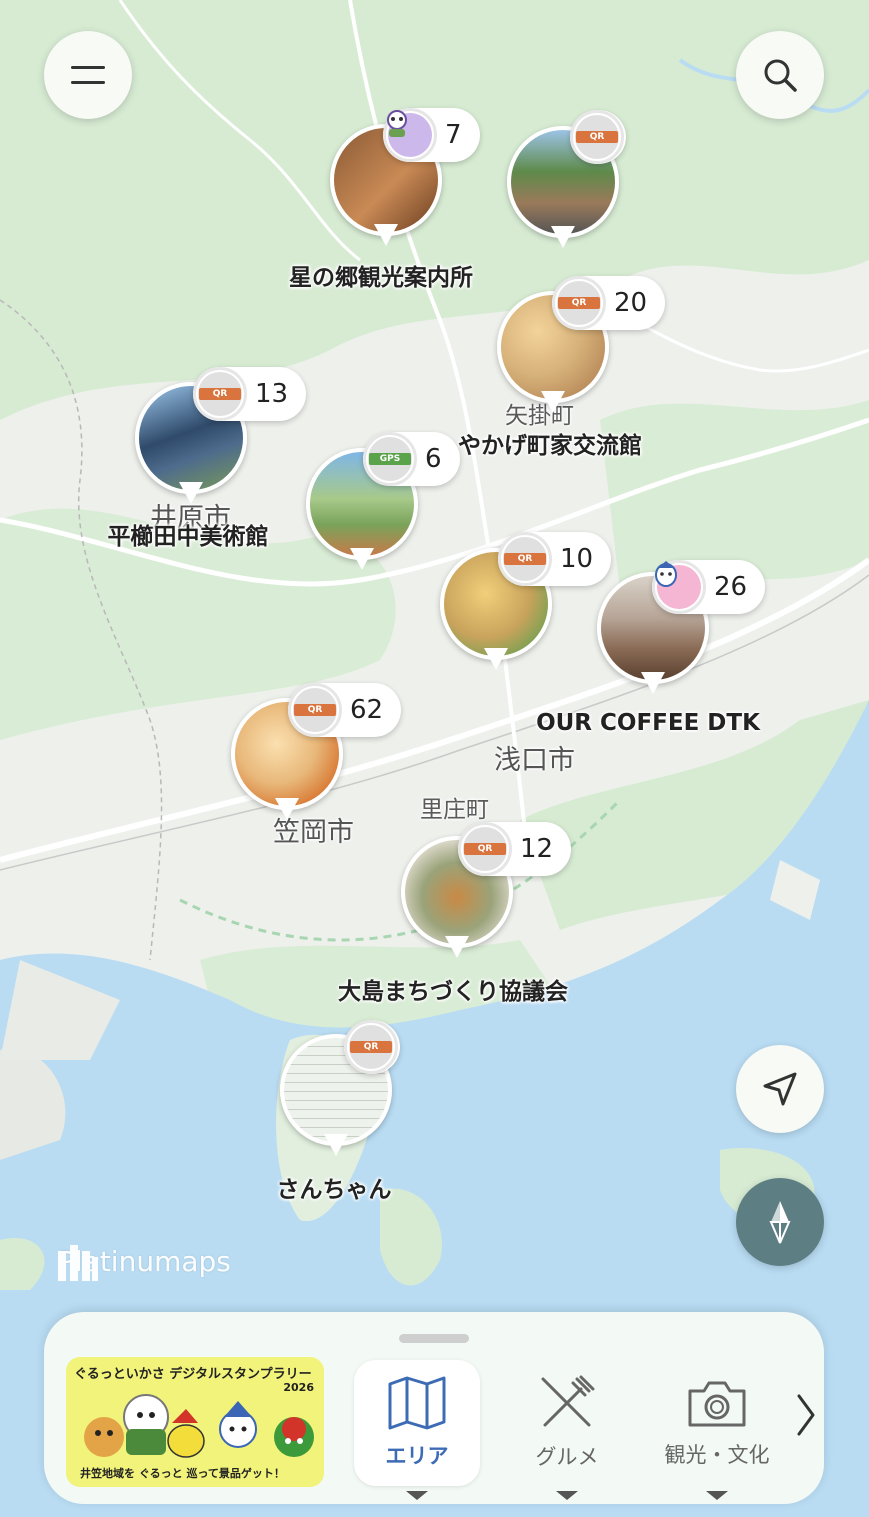 Image resolution: width=869 pixels, height=1517 pixels. Describe the element at coordinates (567, 1430) in the screenshot. I see `tab-gourmet: グルメ` at that location.